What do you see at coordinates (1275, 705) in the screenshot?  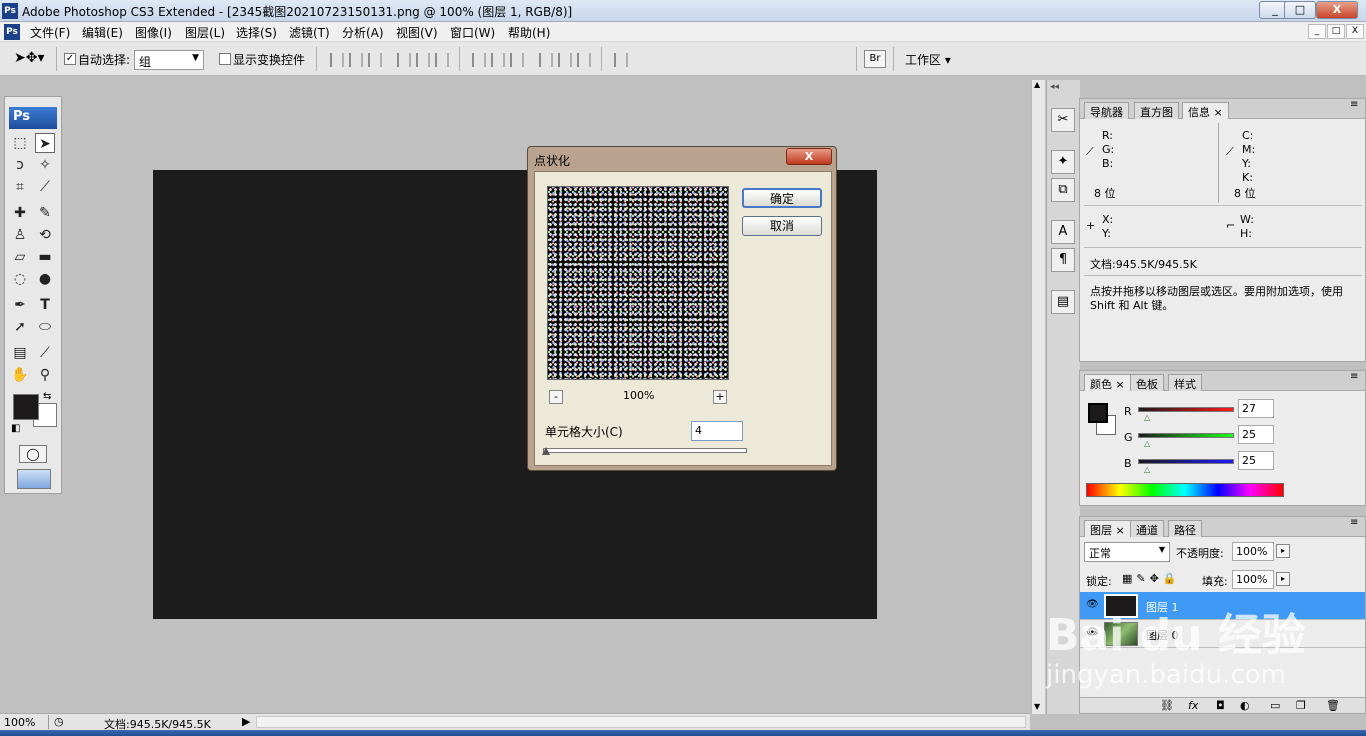 I see `new-group-icon: ▭` at bounding box center [1275, 705].